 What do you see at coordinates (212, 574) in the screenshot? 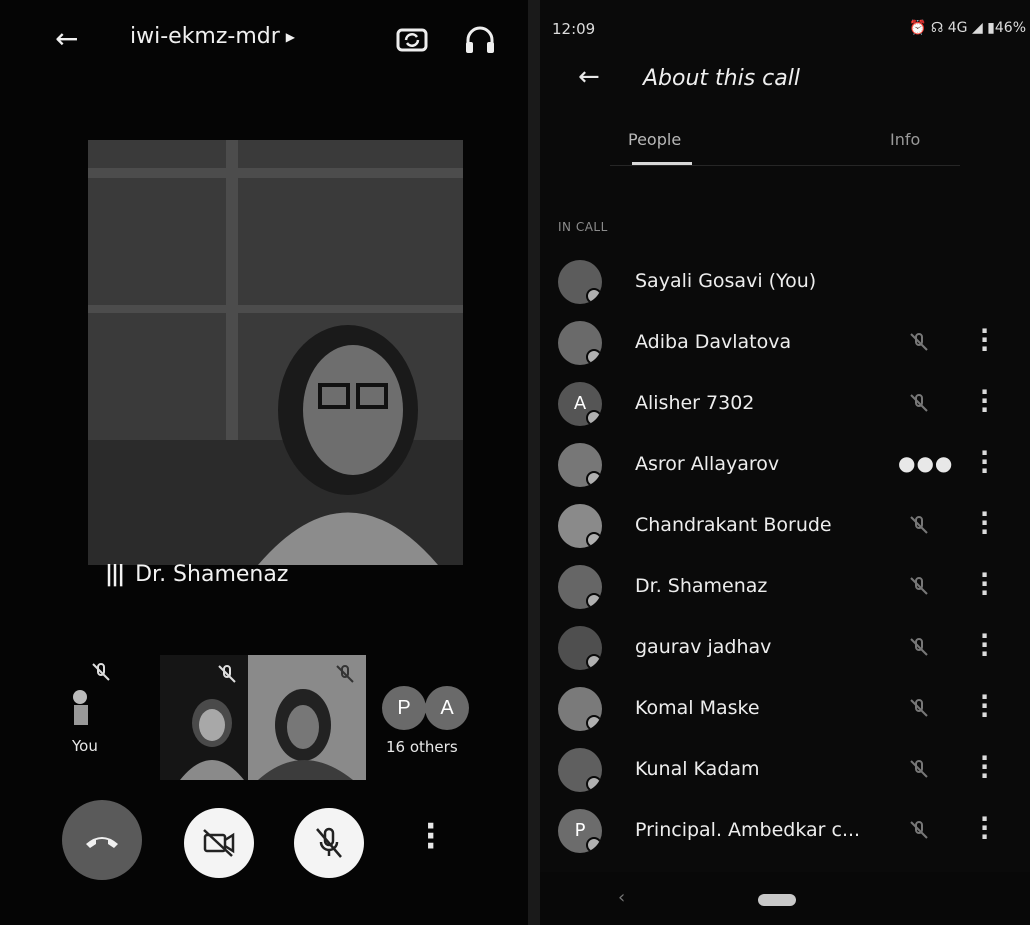
I see `speaker-name: Dr. Shamenaz` at bounding box center [212, 574].